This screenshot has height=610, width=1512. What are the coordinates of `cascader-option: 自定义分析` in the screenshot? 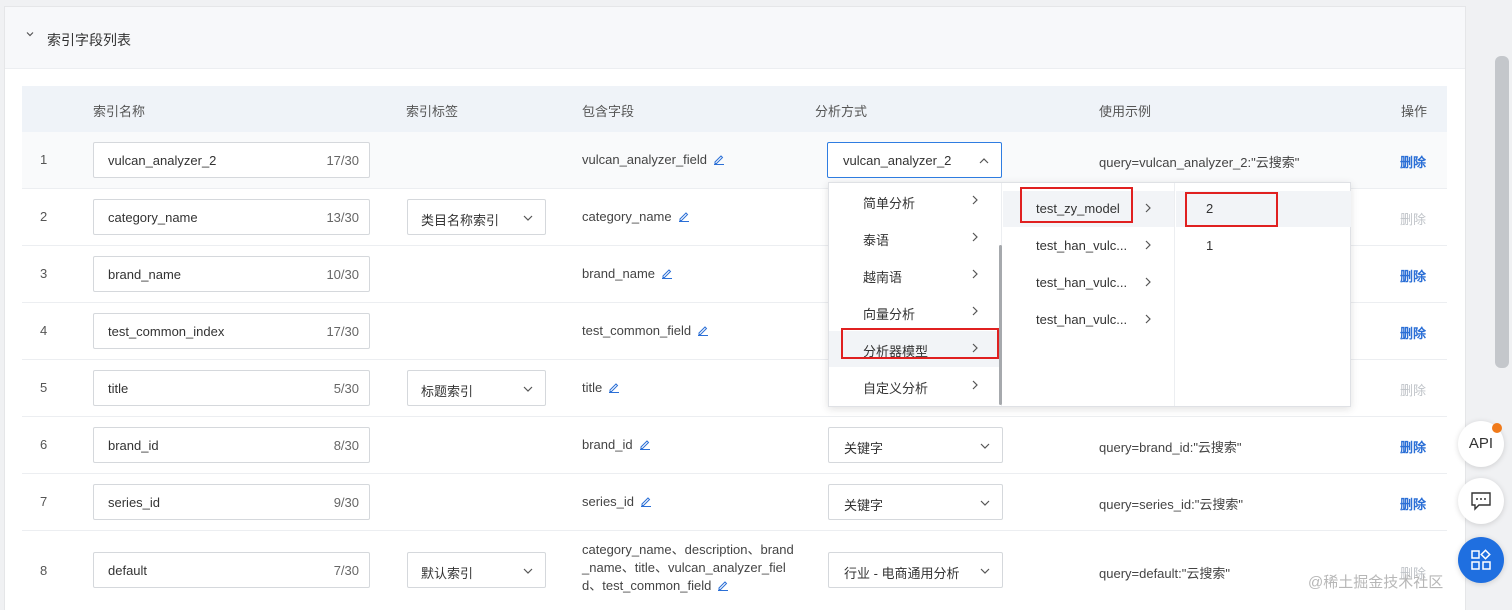 It's located at (915, 386).